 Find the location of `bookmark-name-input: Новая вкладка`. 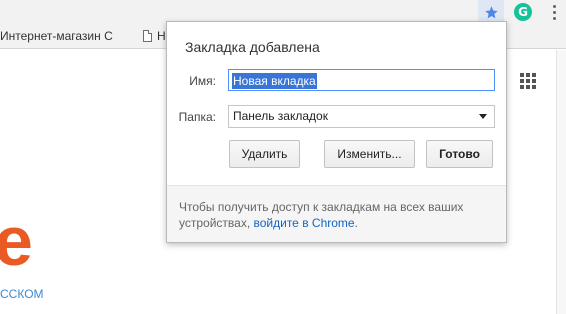

bookmark-name-input: Новая вкладка is located at coordinates (361, 80).